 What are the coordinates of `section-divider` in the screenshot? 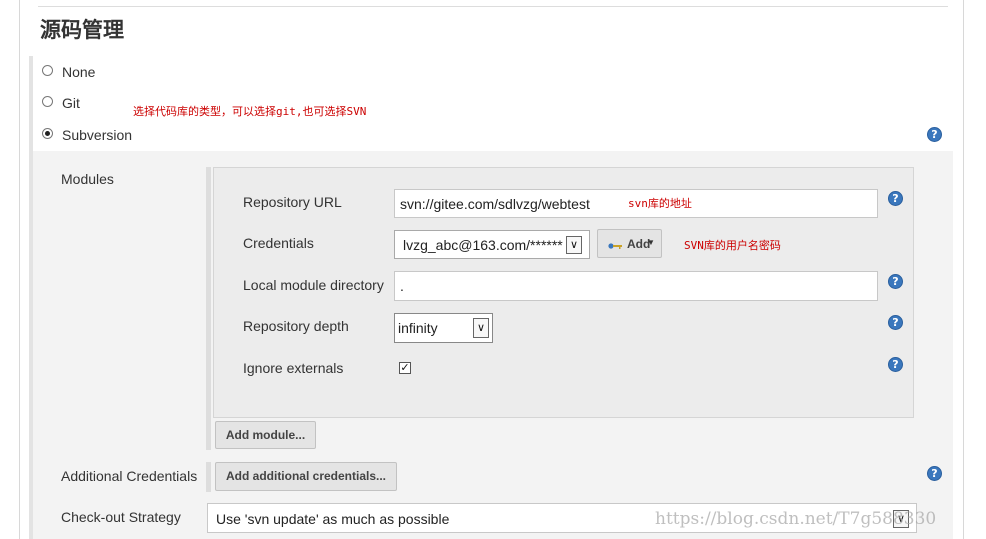 It's located at (493, 6).